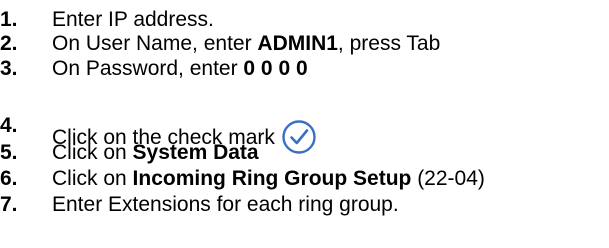 Image resolution: width=609 pixels, height=248 pixels. Describe the element at coordinates (9, 204) in the screenshot. I see `step-number: 7.` at that location.